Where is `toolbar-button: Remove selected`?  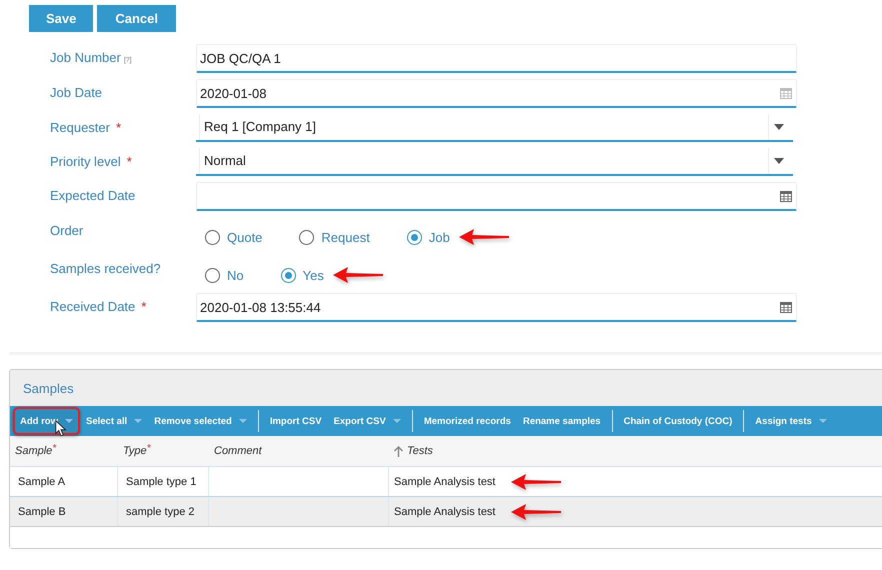 toolbar-button: Remove selected is located at coordinates (200, 421).